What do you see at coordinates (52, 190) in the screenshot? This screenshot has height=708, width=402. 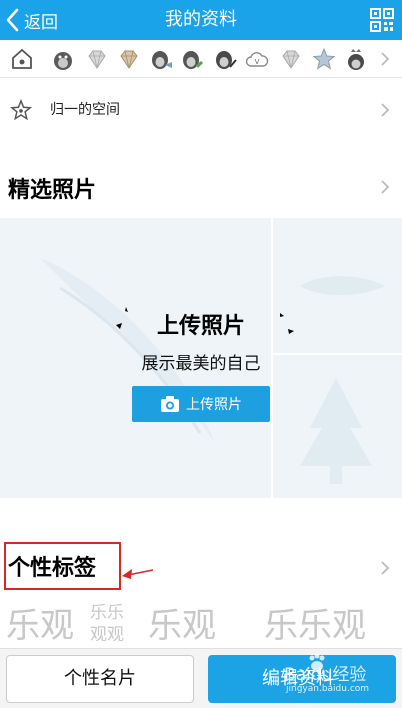 I see `featured-photos-title: 精选照片` at bounding box center [52, 190].